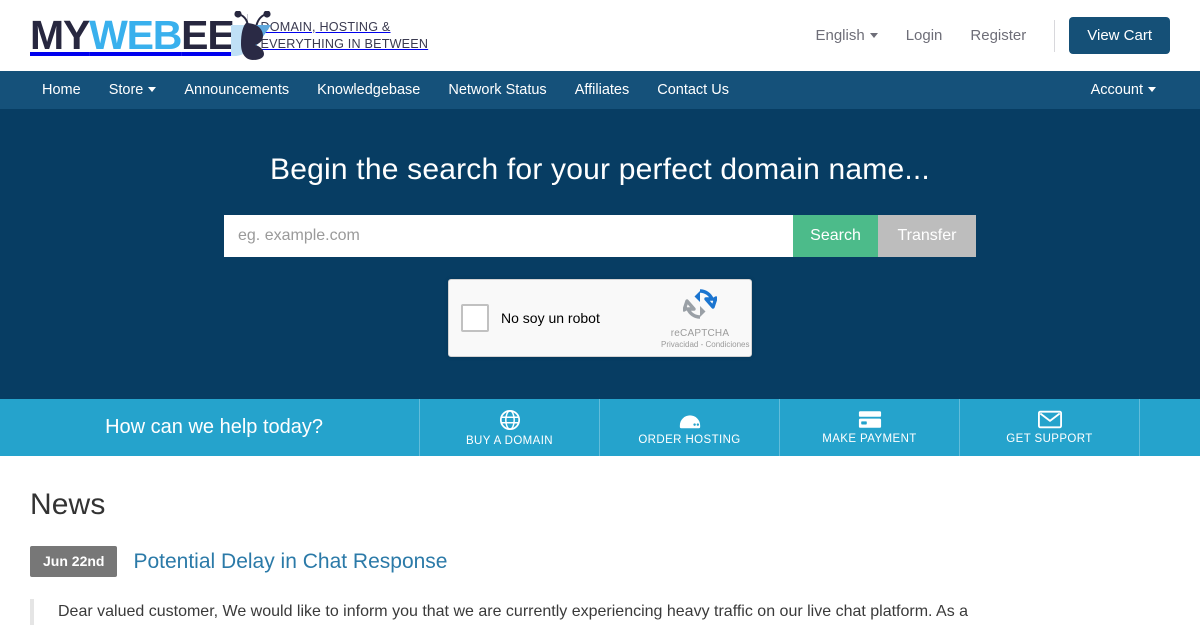 Image resolution: width=1200 pixels, height=634 pixels. What do you see at coordinates (368, 90) in the screenshot?
I see `nav-item-knowledgebase: Knowledgebase` at bounding box center [368, 90].